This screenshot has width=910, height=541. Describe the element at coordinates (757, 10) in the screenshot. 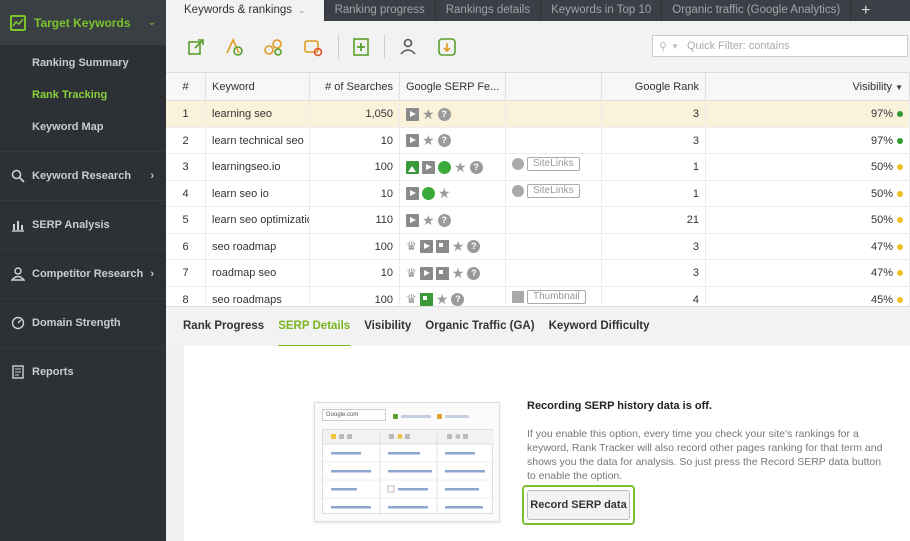

I see `tab-organic-traffic: Organic traffic (Google Analytics)` at that location.